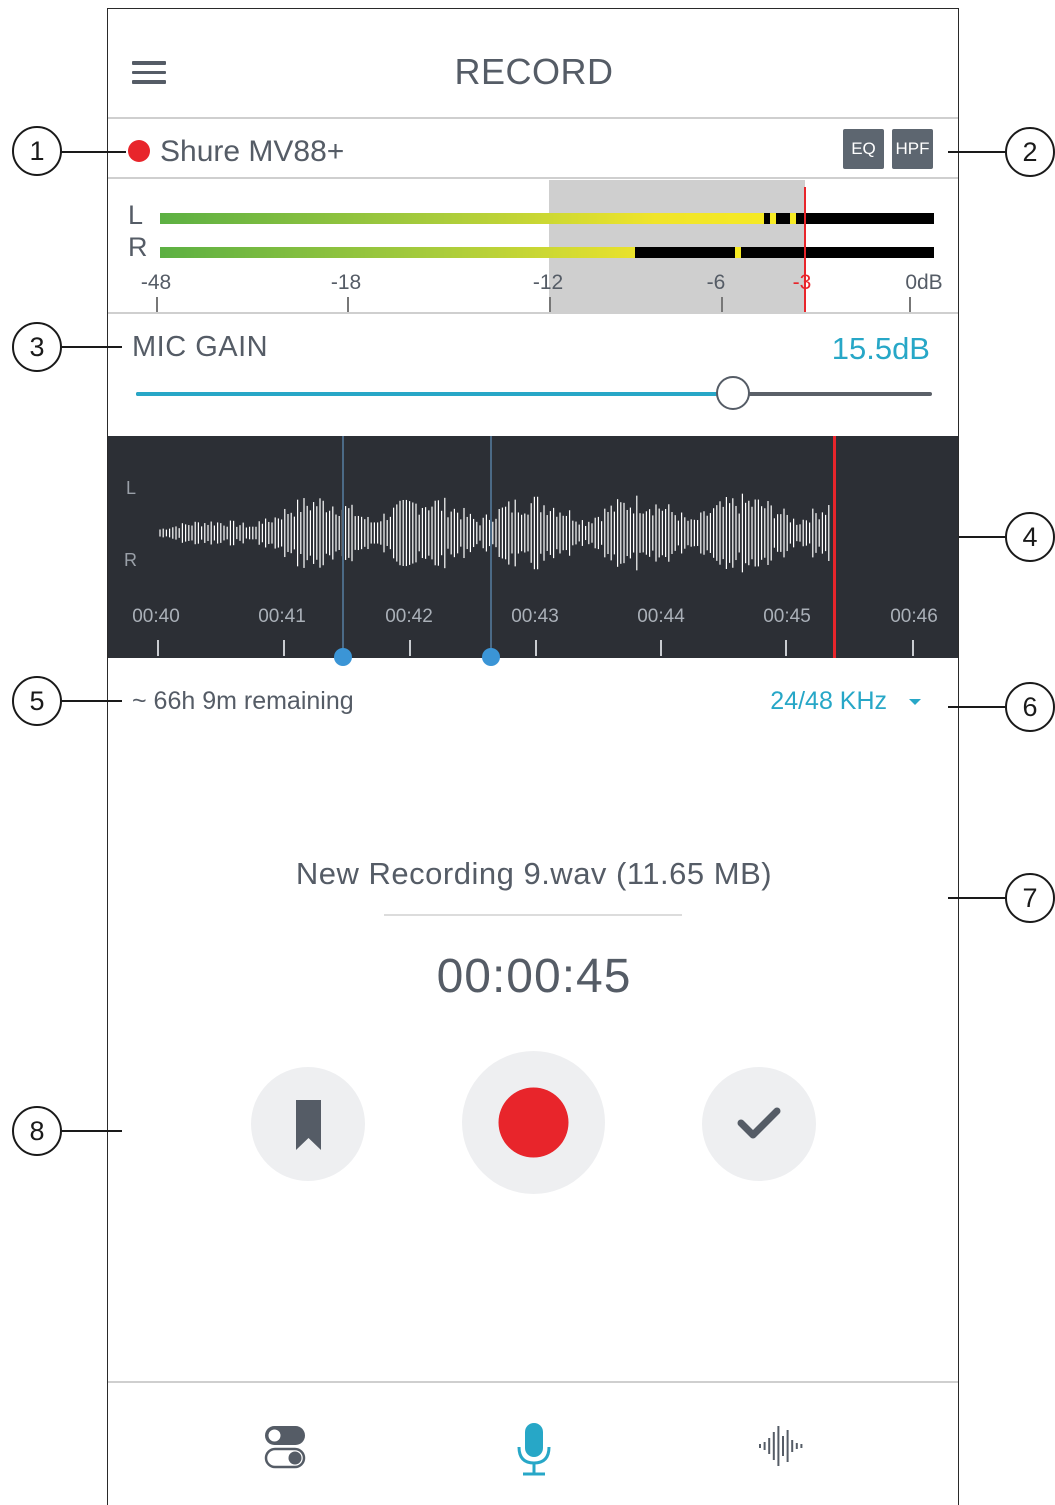  What do you see at coordinates (535, 616) in the screenshot?
I see `waveform-time-label: 00:43` at bounding box center [535, 616].